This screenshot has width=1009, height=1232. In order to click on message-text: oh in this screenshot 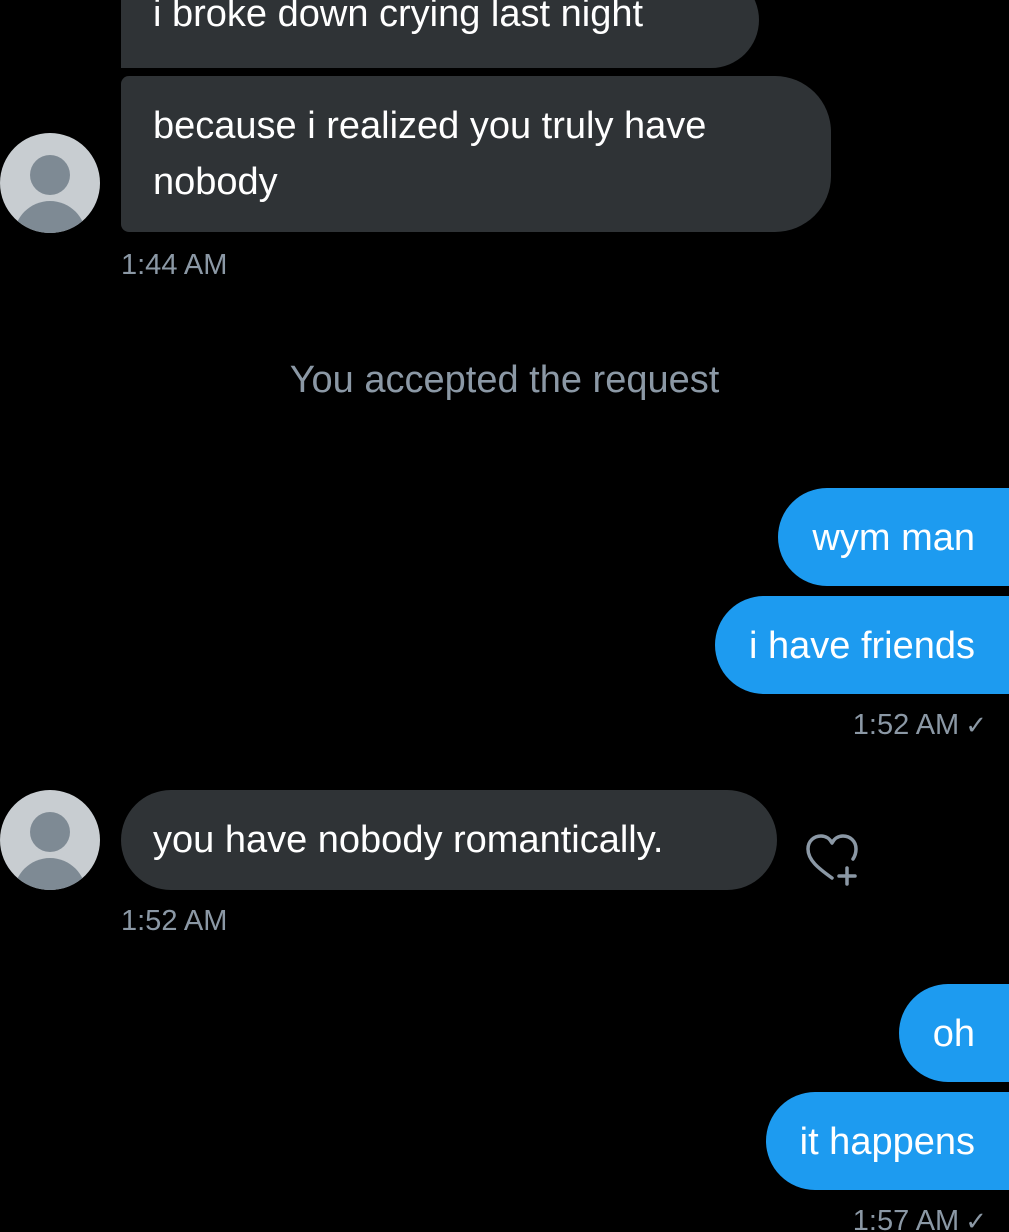, I will do `click(953, 1034)`.